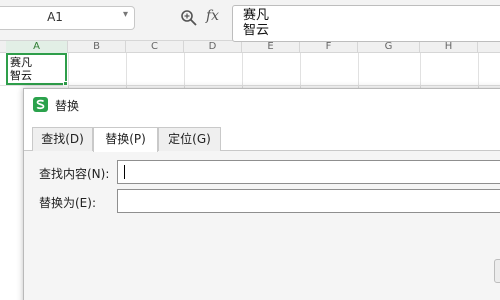 The height and width of the screenshot is (300, 500). Describe the element at coordinates (125, 139) in the screenshot. I see `tab-replace: 替换(P)` at that location.